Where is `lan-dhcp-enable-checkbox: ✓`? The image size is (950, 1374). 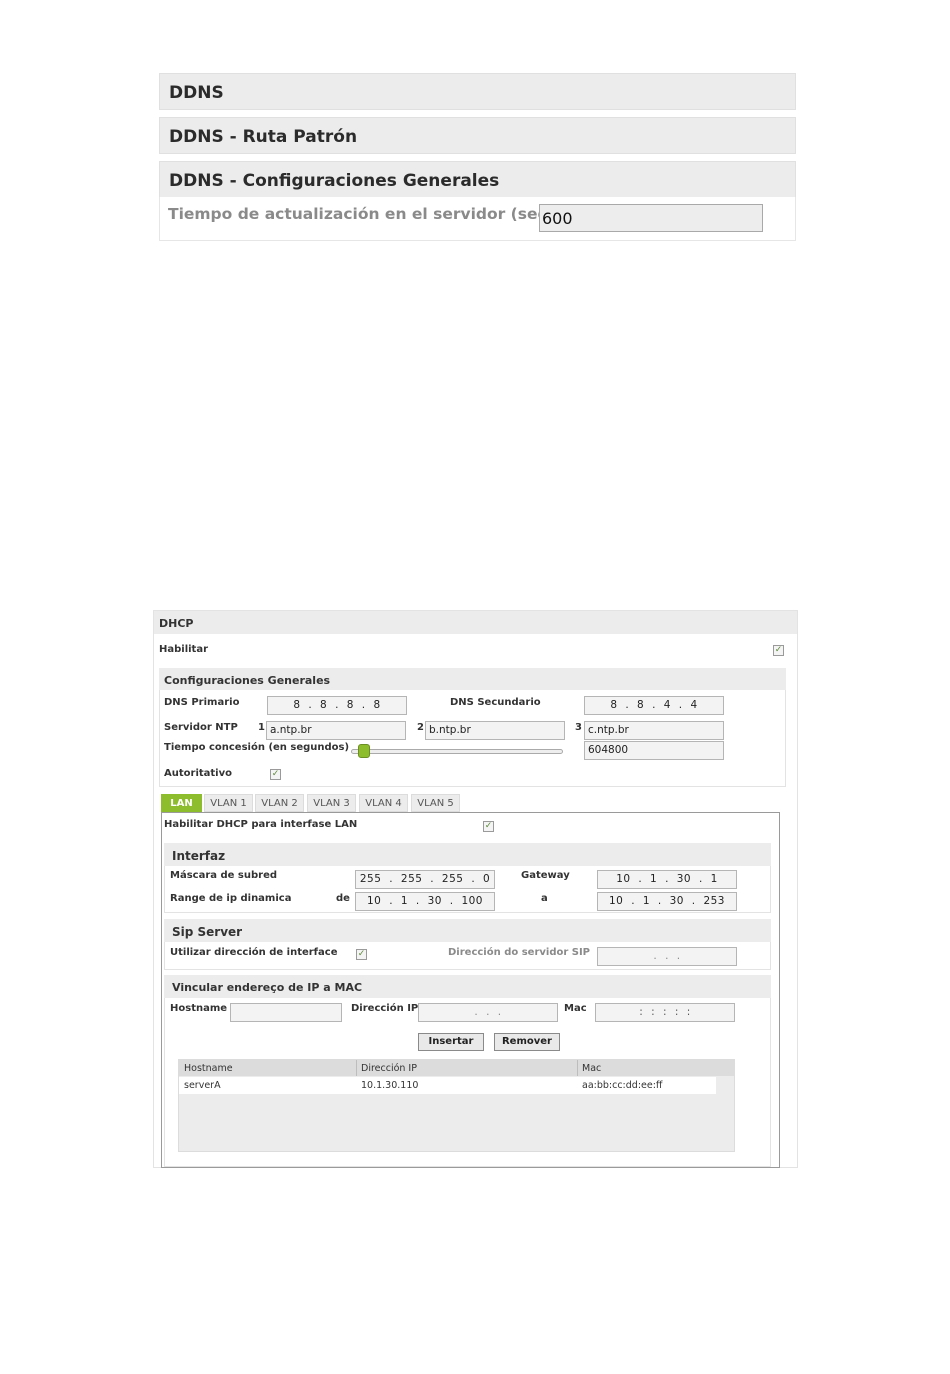 lan-dhcp-enable-checkbox: ✓ is located at coordinates (488, 826).